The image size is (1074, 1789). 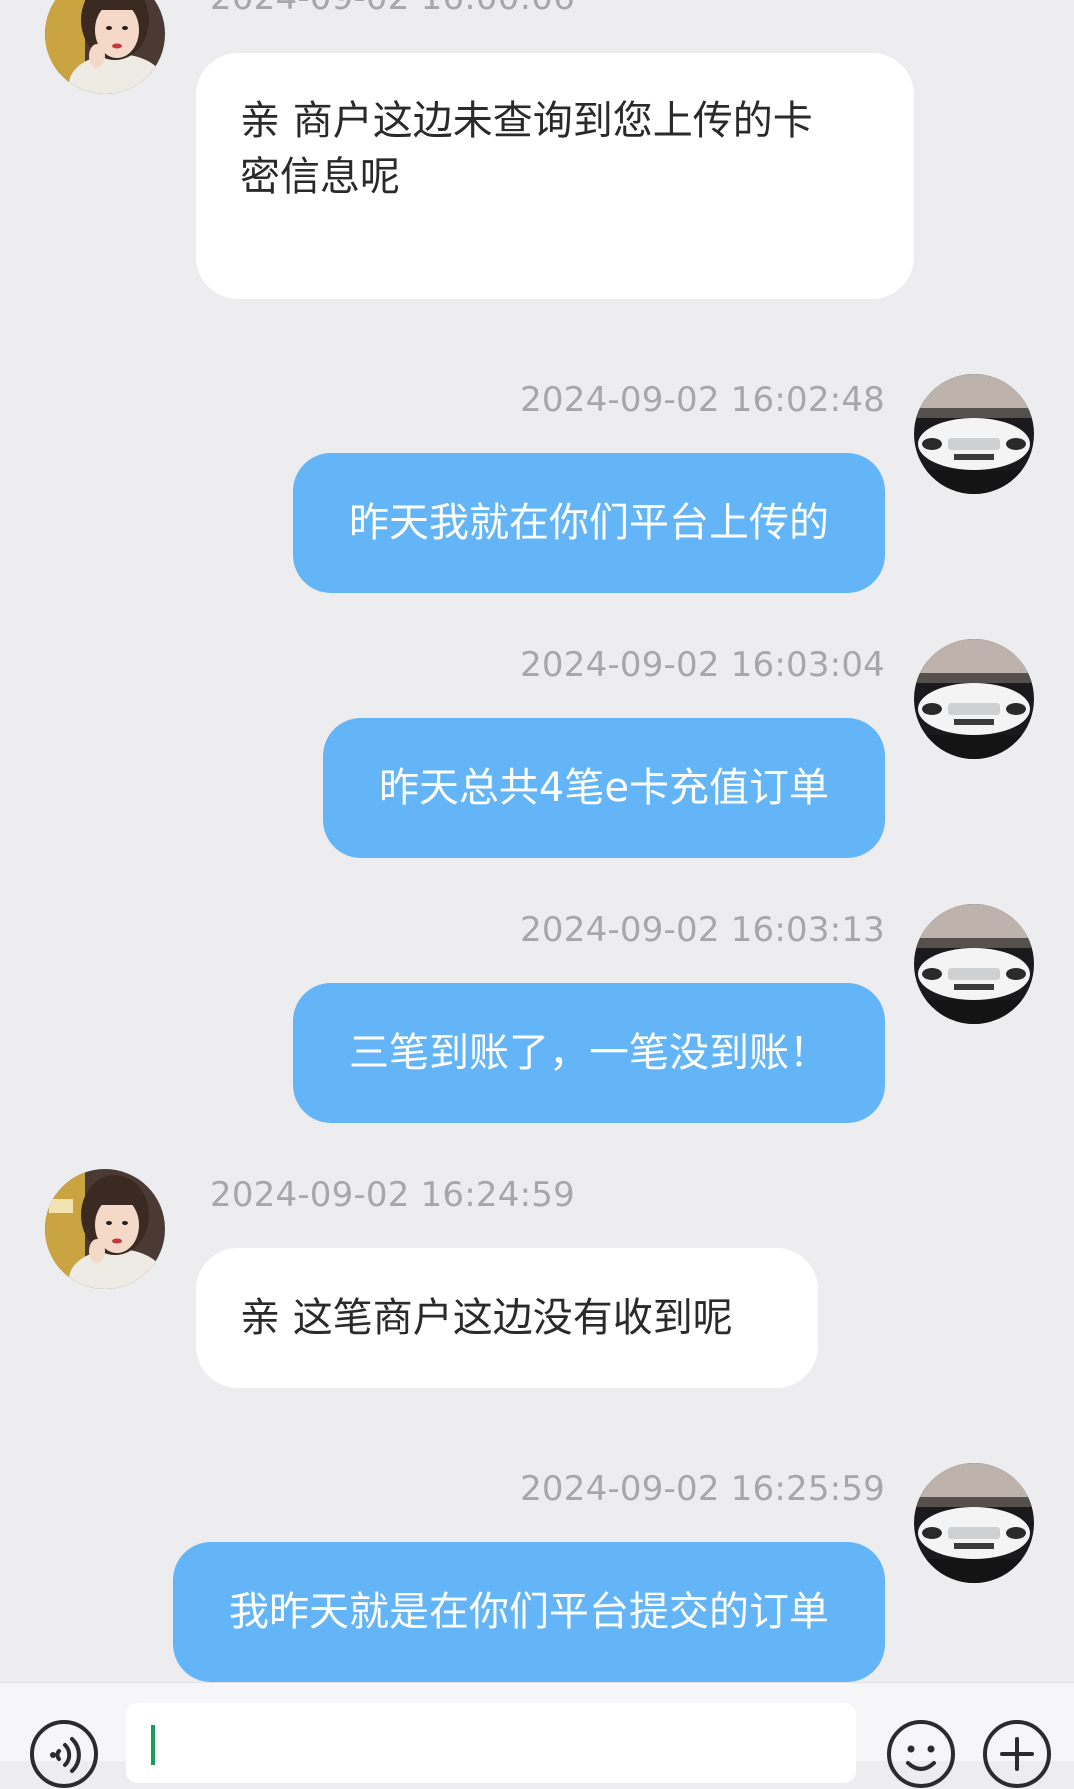 What do you see at coordinates (603, 788) in the screenshot?
I see `outgoing-message-bubble: 昨天总共4笔e卡充值订单` at bounding box center [603, 788].